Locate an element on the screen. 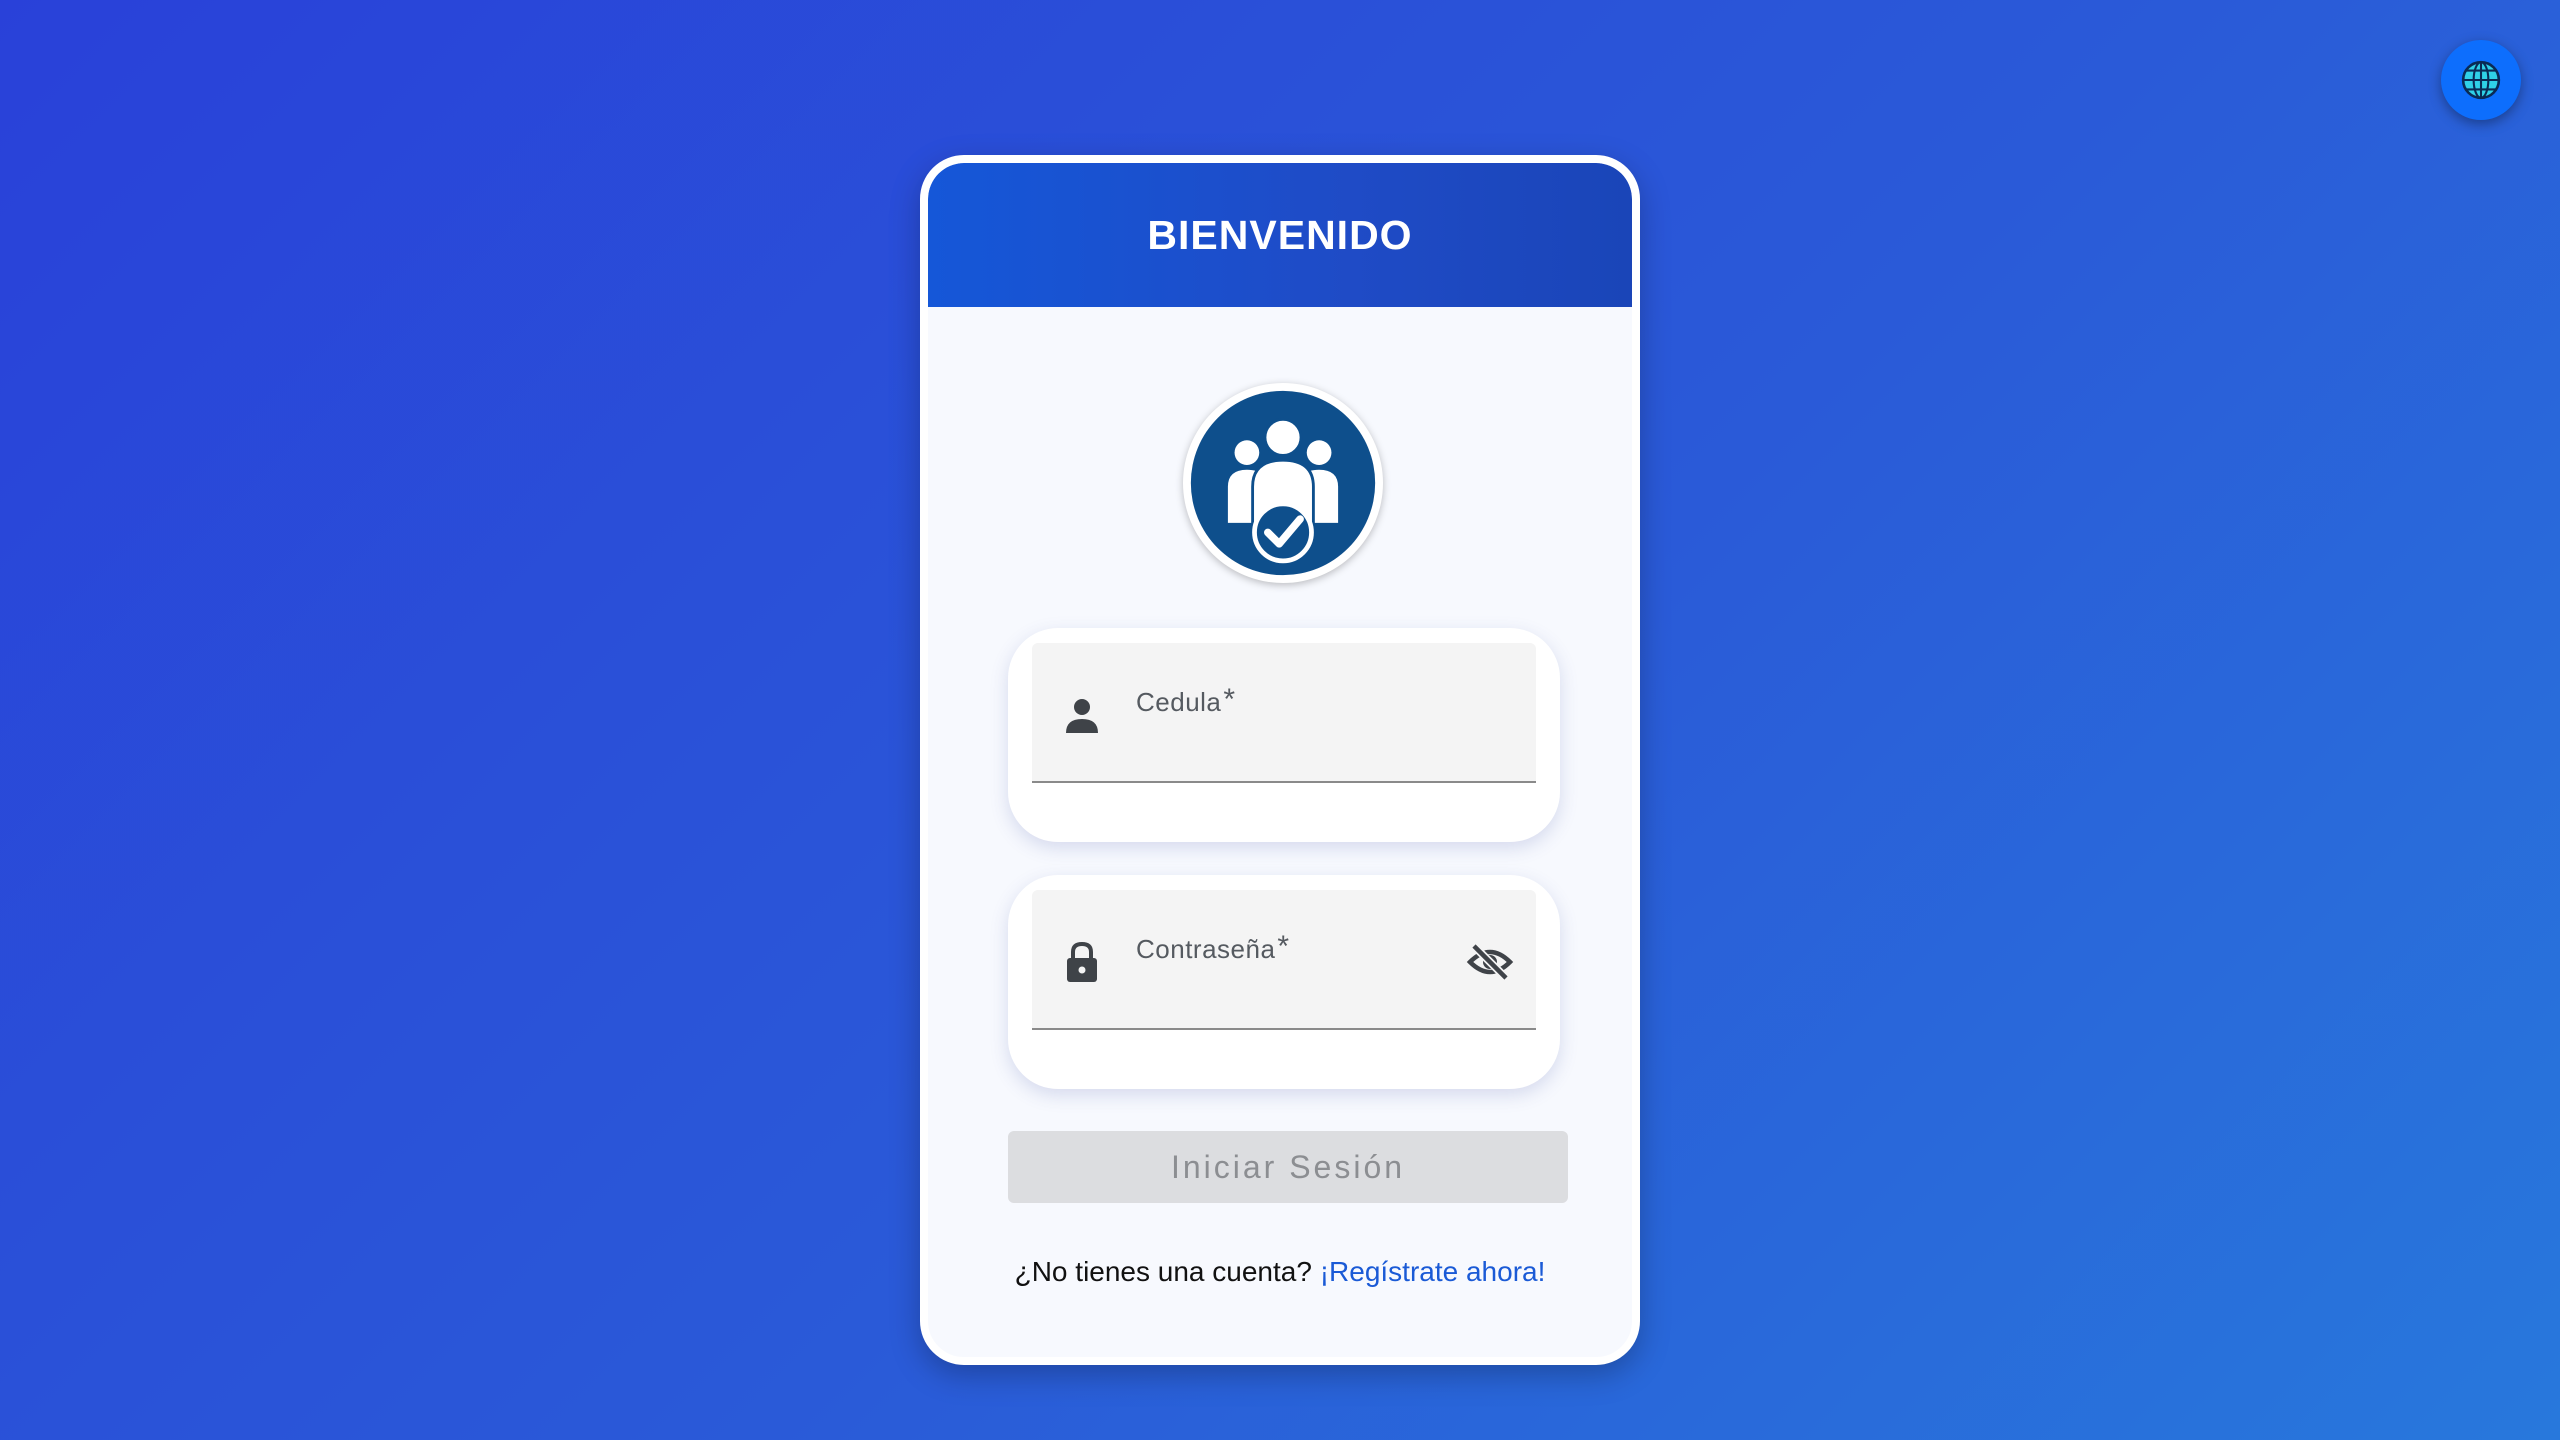 The height and width of the screenshot is (1440, 2560). cedula-field-card: Cedula* is located at coordinates (1284, 735).